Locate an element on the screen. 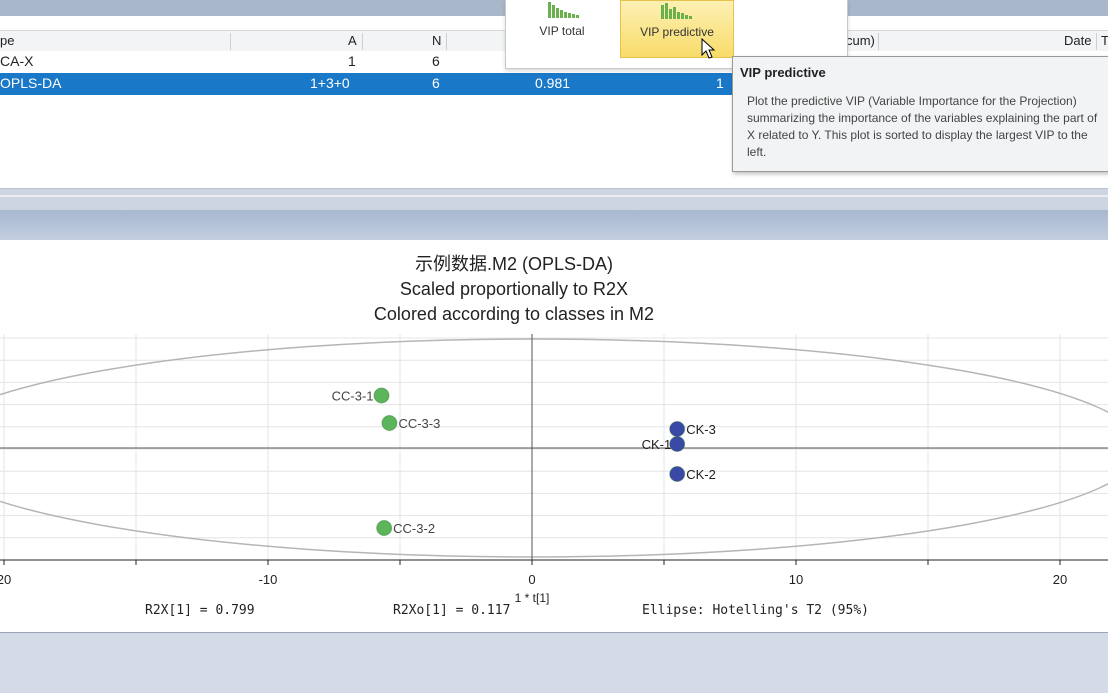 The image size is (1108, 693). vip-predictive-label: VIP predictive is located at coordinates (677, 32).